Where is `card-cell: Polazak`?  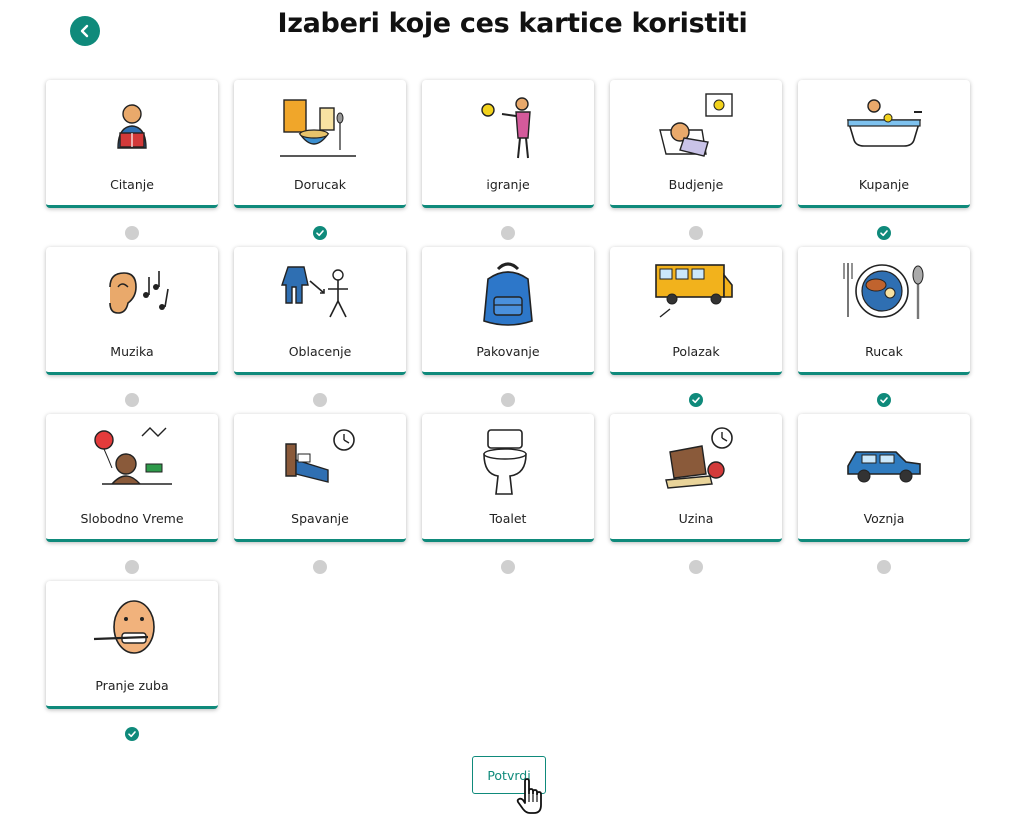 card-cell: Polazak is located at coordinates (696, 330).